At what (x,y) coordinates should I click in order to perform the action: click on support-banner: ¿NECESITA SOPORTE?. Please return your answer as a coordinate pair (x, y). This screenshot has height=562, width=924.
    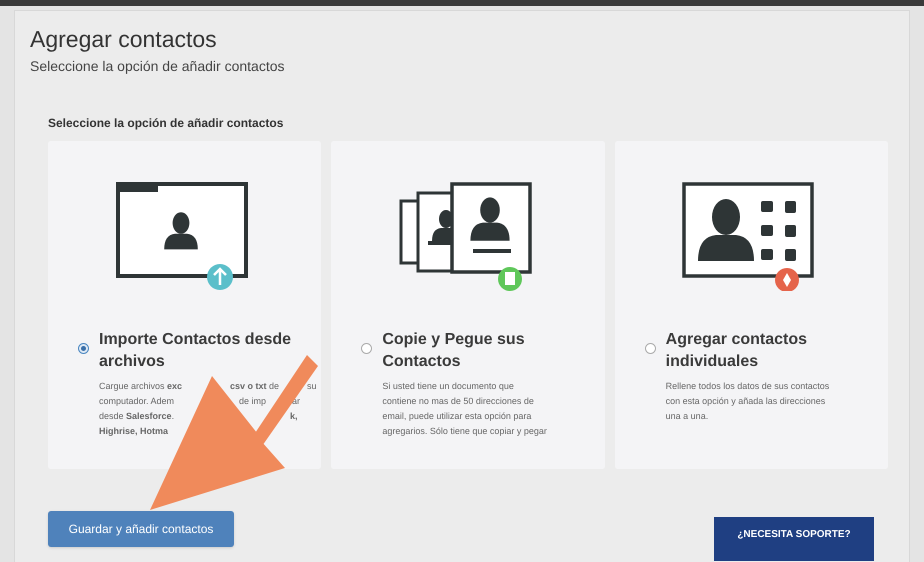
    Looking at the image, I should click on (794, 538).